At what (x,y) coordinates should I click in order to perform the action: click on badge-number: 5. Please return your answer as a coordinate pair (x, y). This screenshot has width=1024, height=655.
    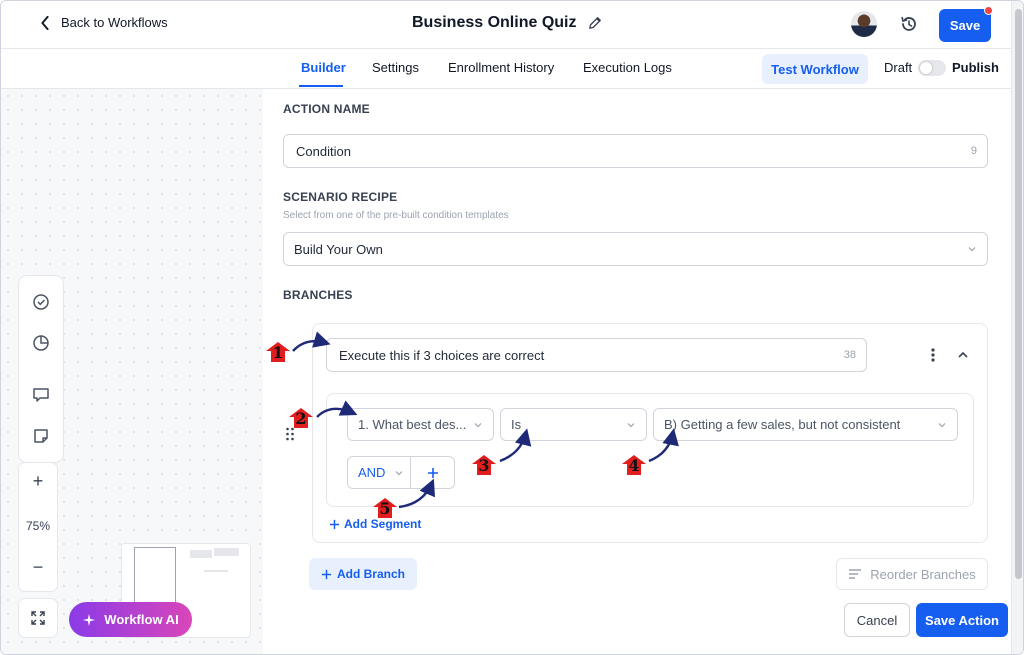
    Looking at the image, I should click on (385, 508).